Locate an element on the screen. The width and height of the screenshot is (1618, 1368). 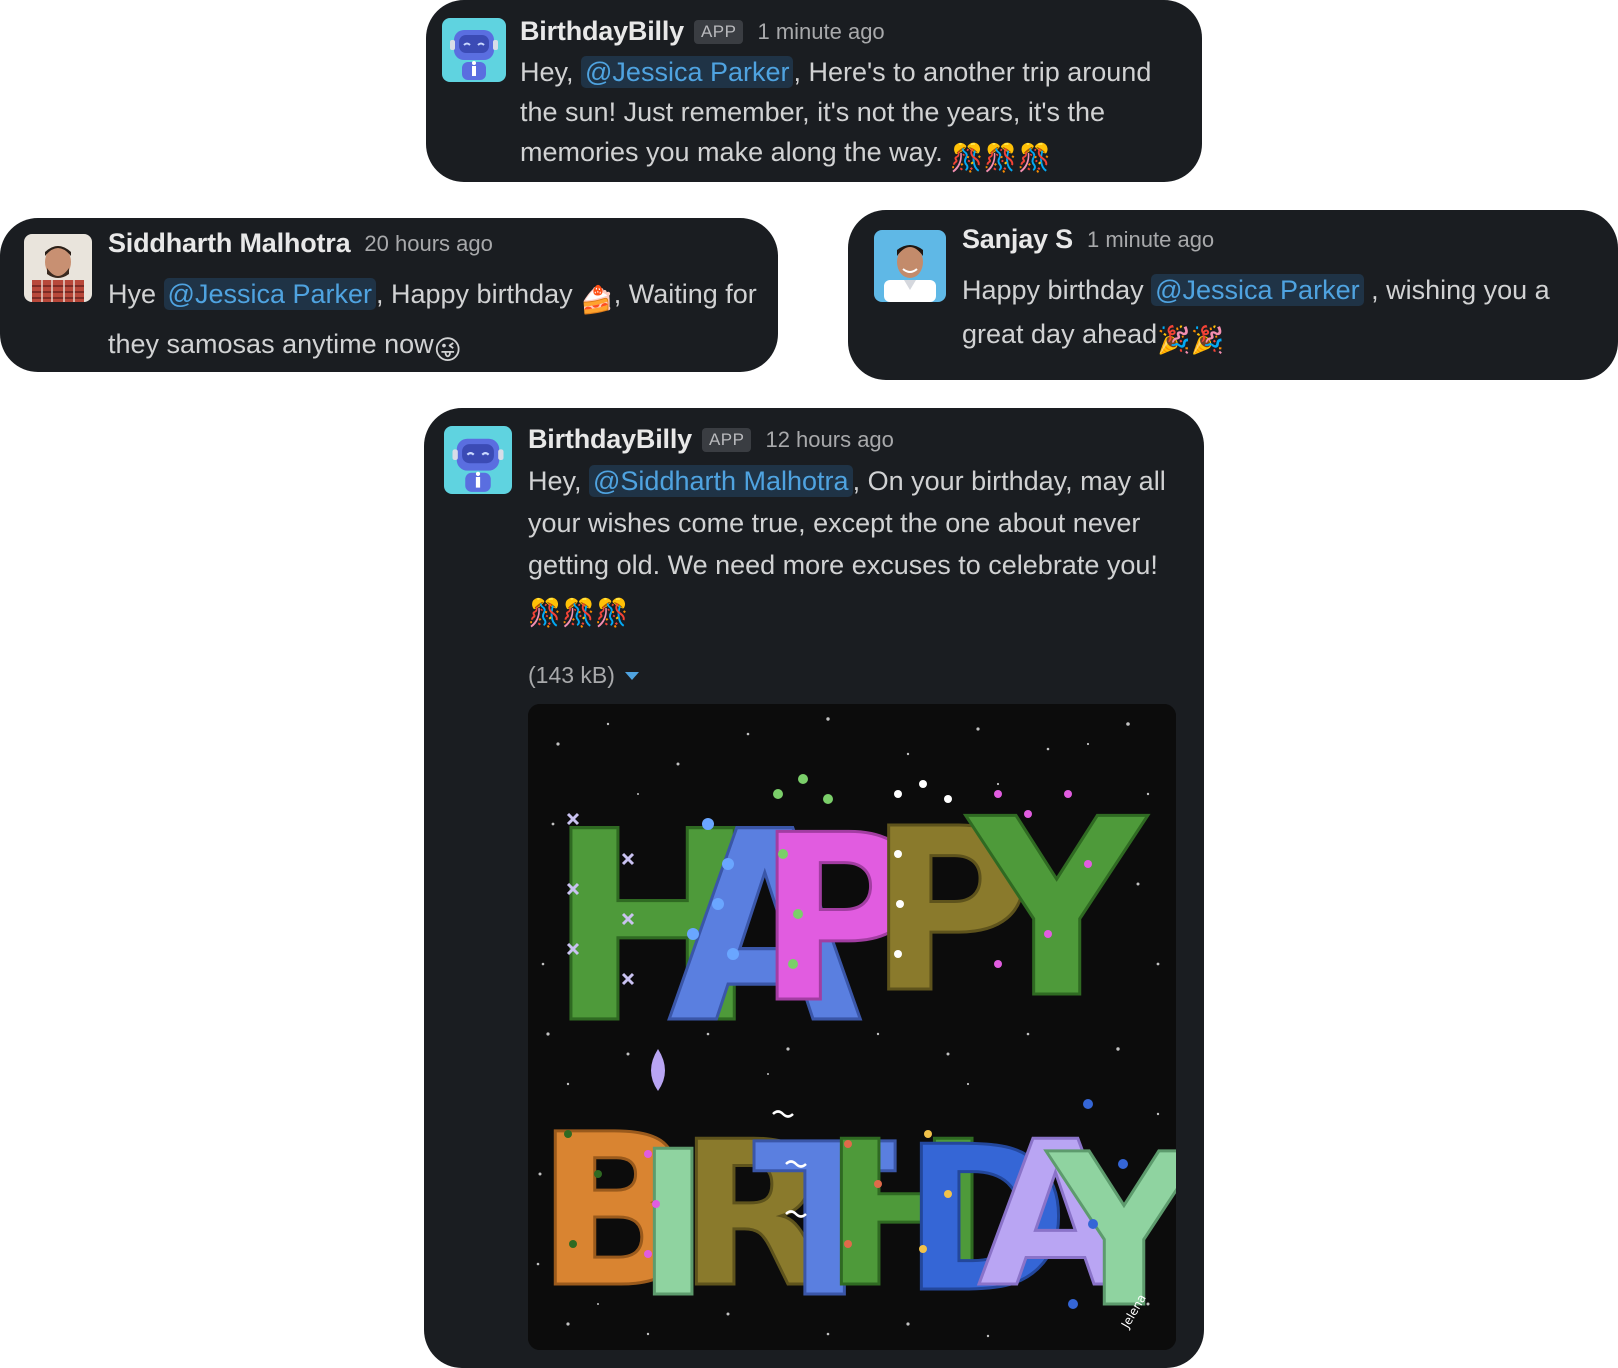
message-text-before: Happy birthday is located at coordinates (1057, 290).